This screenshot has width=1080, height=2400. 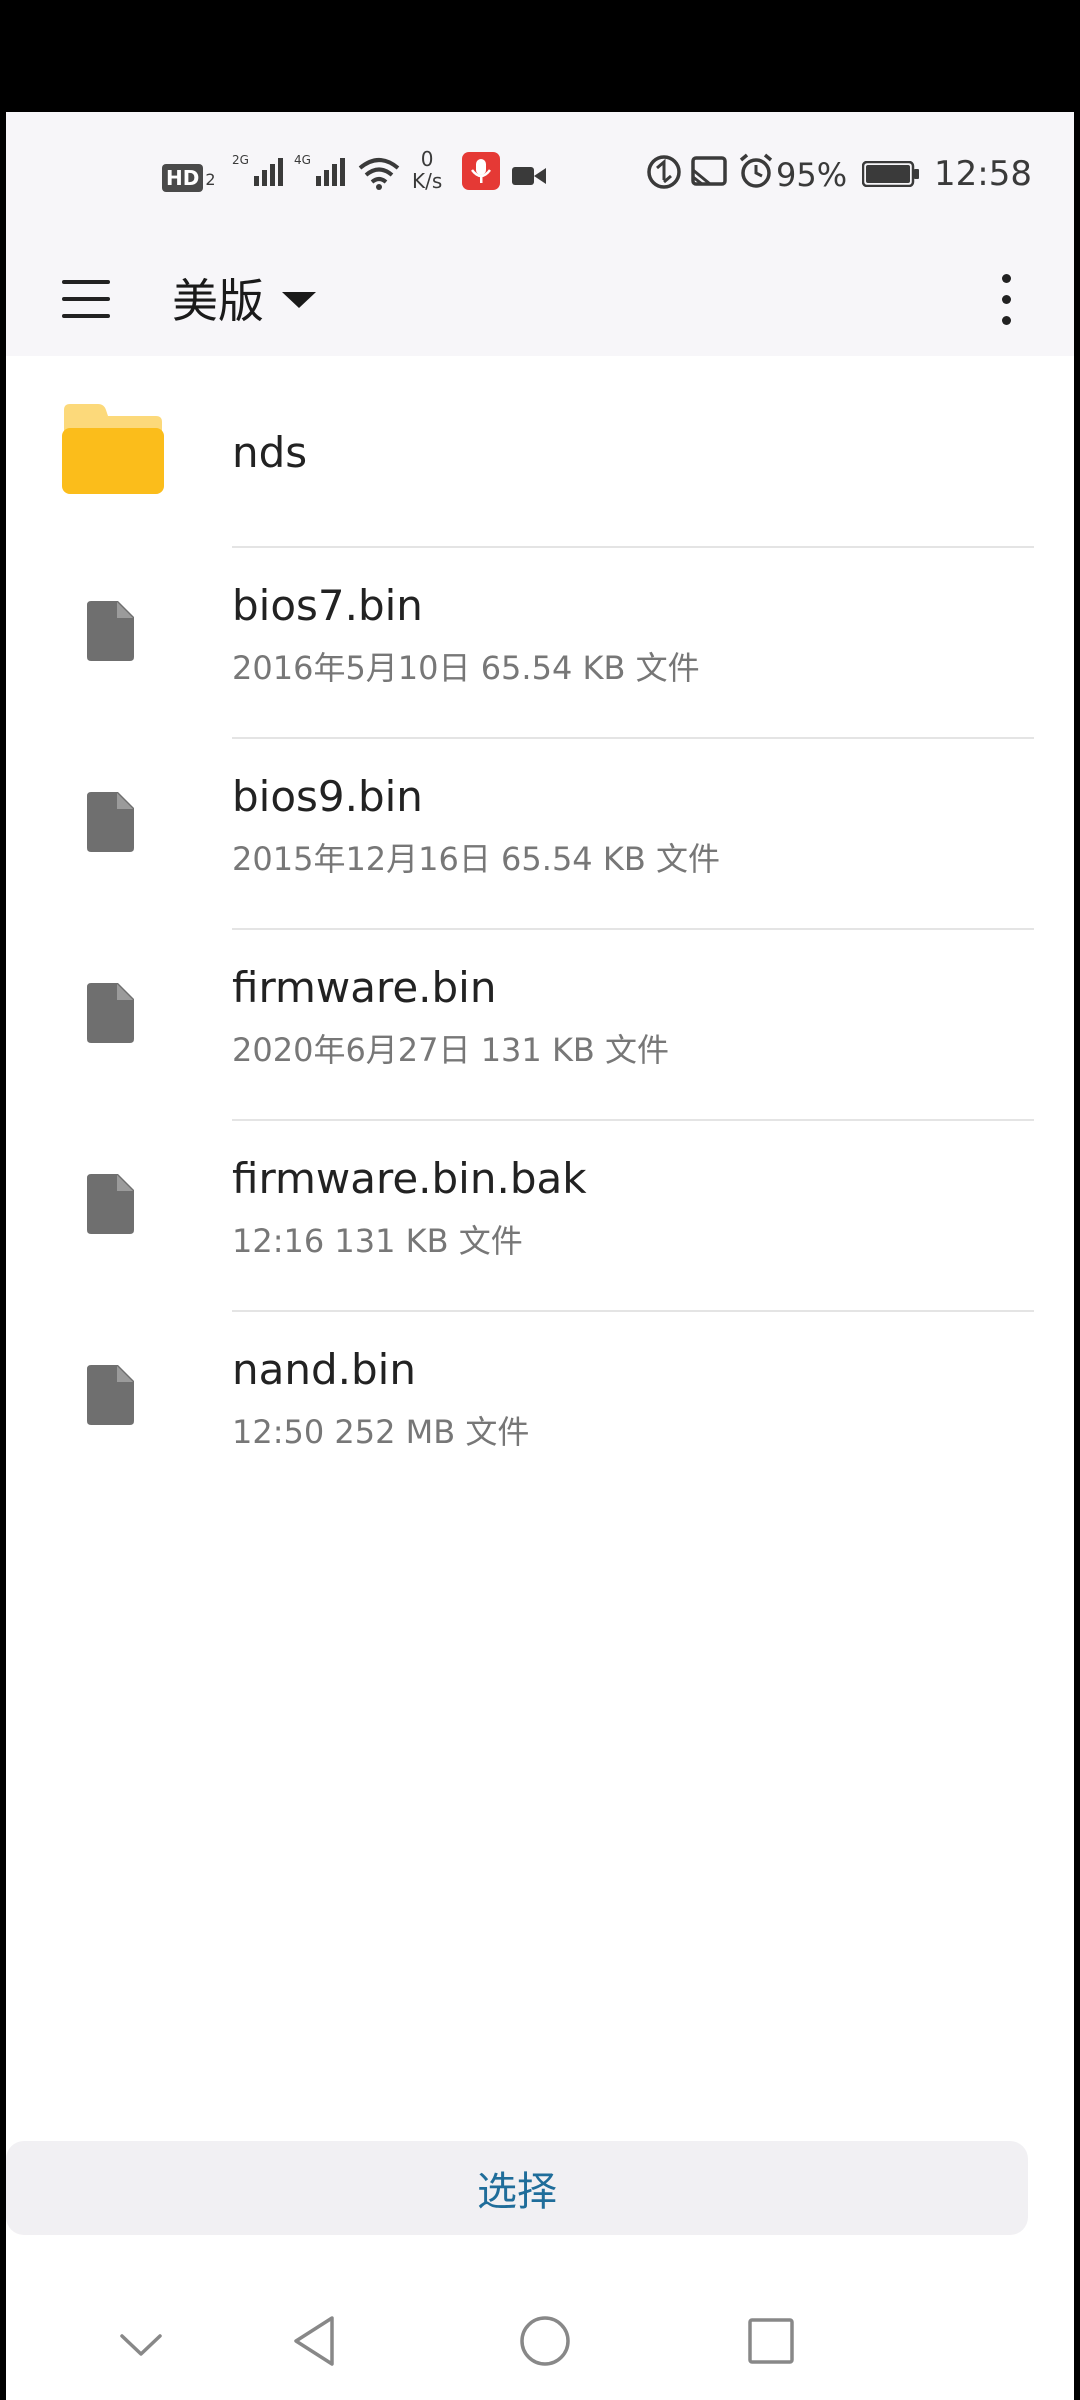 I want to click on back-icon, so click(x=314, y=2341).